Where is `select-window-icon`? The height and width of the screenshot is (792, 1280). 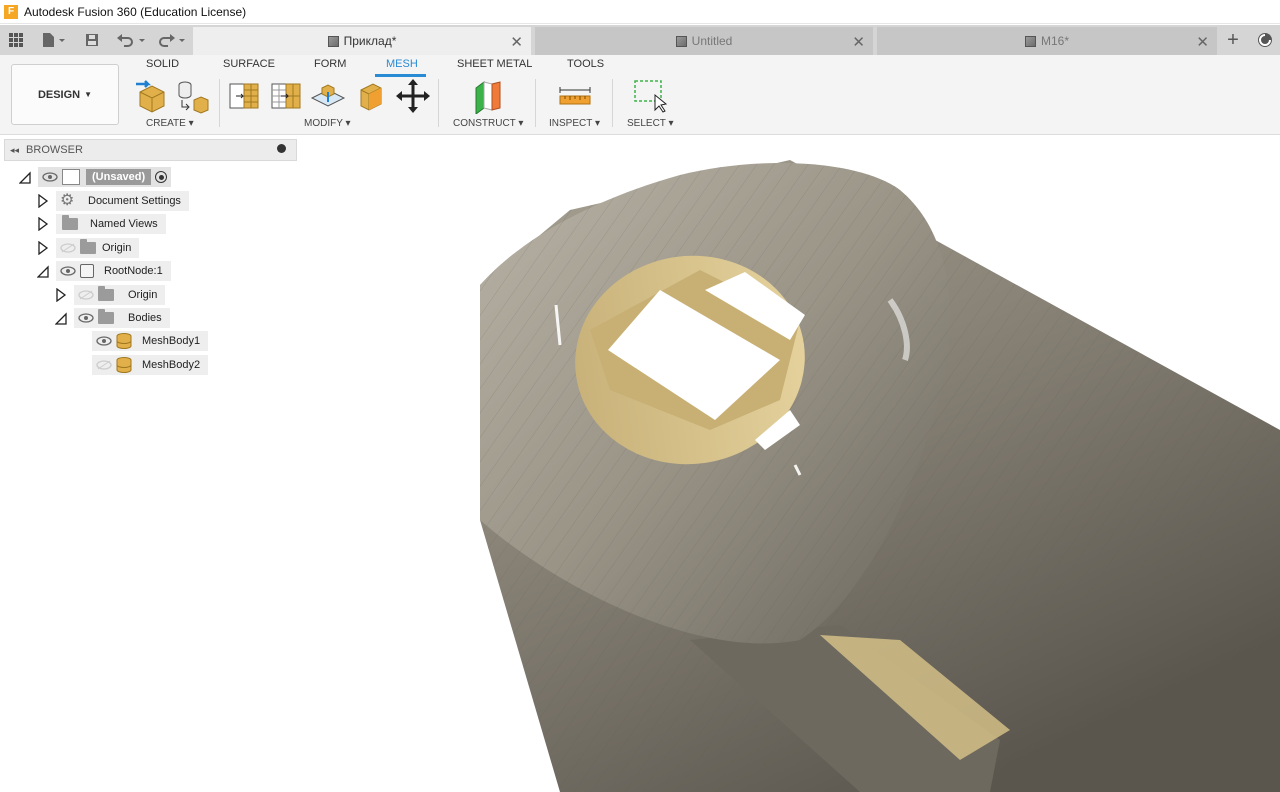 select-window-icon is located at coordinates (650, 96).